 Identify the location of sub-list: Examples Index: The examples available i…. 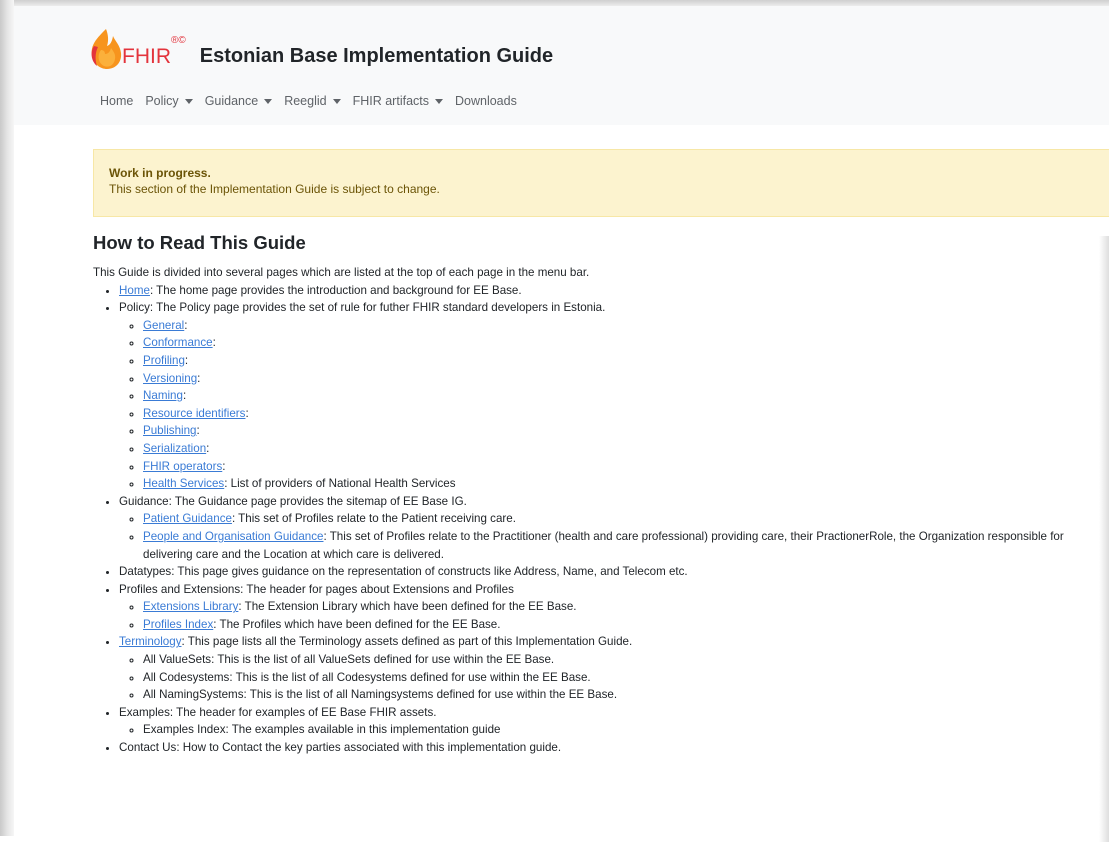
(611, 730).